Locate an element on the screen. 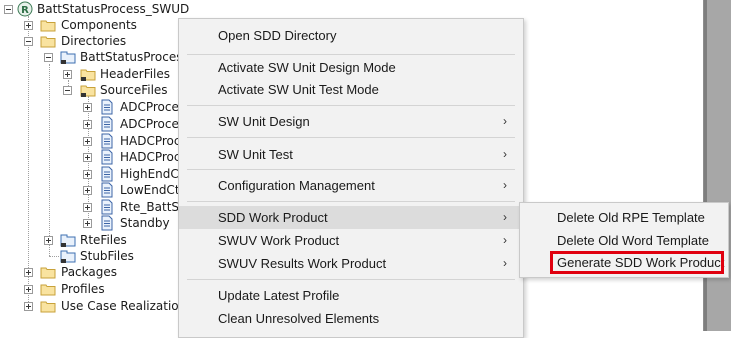 The height and width of the screenshot is (338, 731). menu-item-activate-design-mode: Activate SW Unit Design Mode is located at coordinates (351, 67).